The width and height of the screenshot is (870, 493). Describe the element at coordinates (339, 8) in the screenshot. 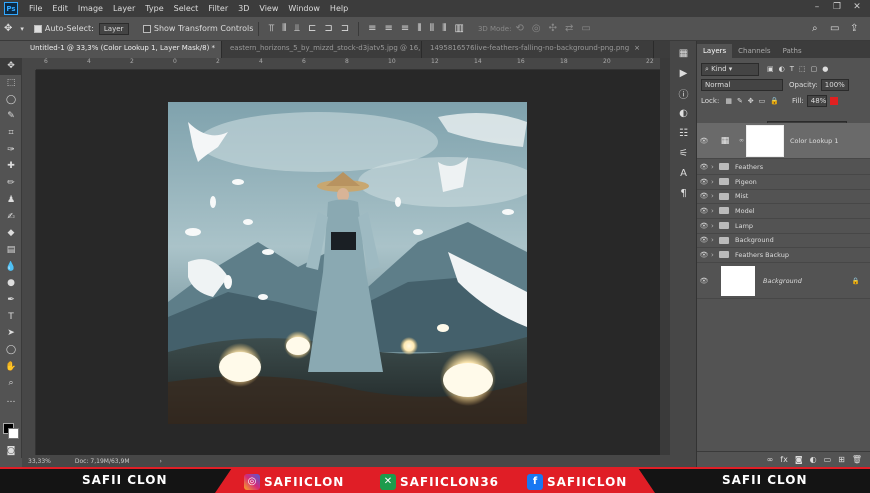

I see `menu-help: Help` at that location.